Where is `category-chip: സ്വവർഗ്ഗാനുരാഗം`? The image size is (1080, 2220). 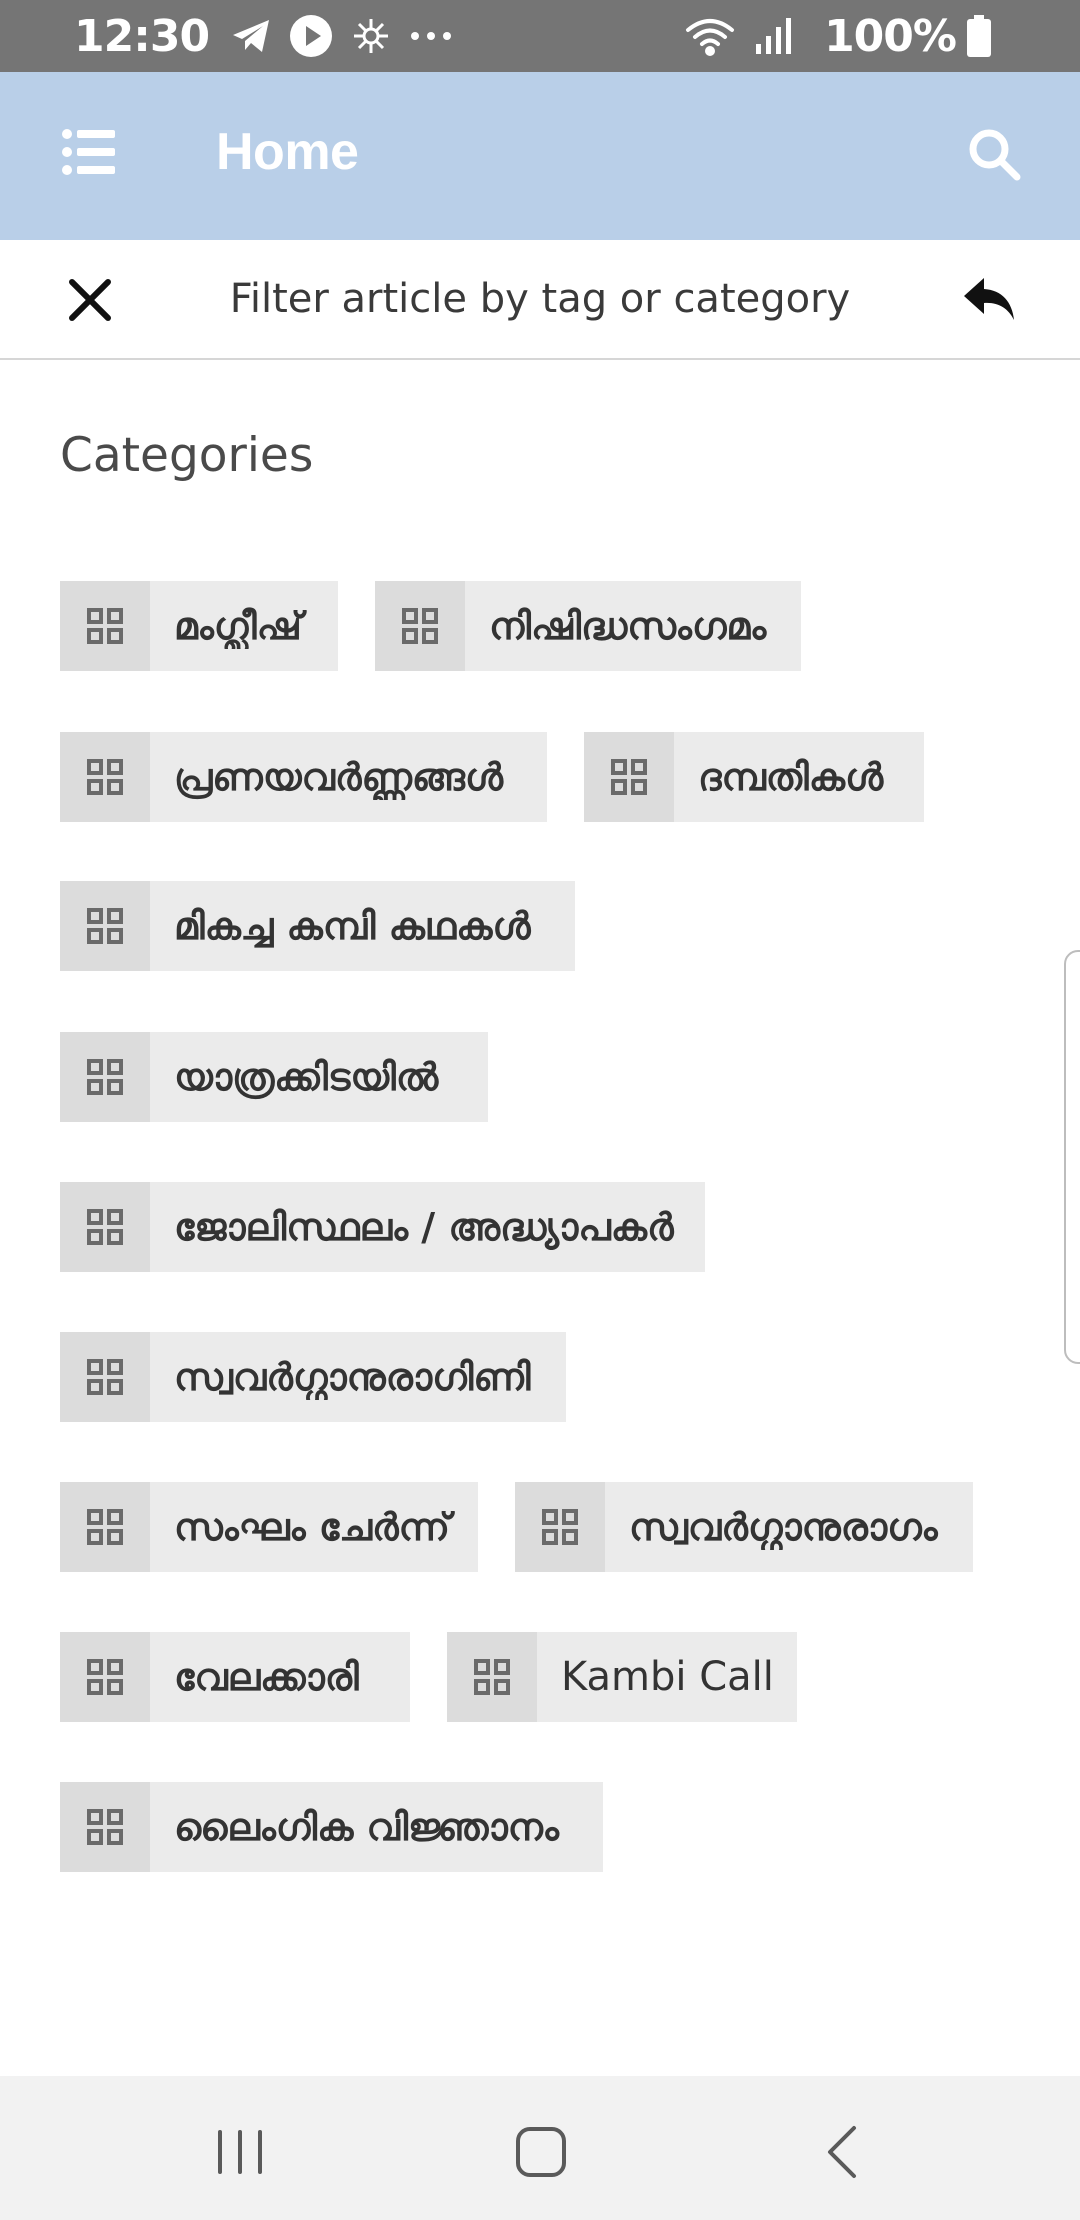 category-chip: സ്വവർഗ്ഗാനുരാഗം is located at coordinates (744, 1527).